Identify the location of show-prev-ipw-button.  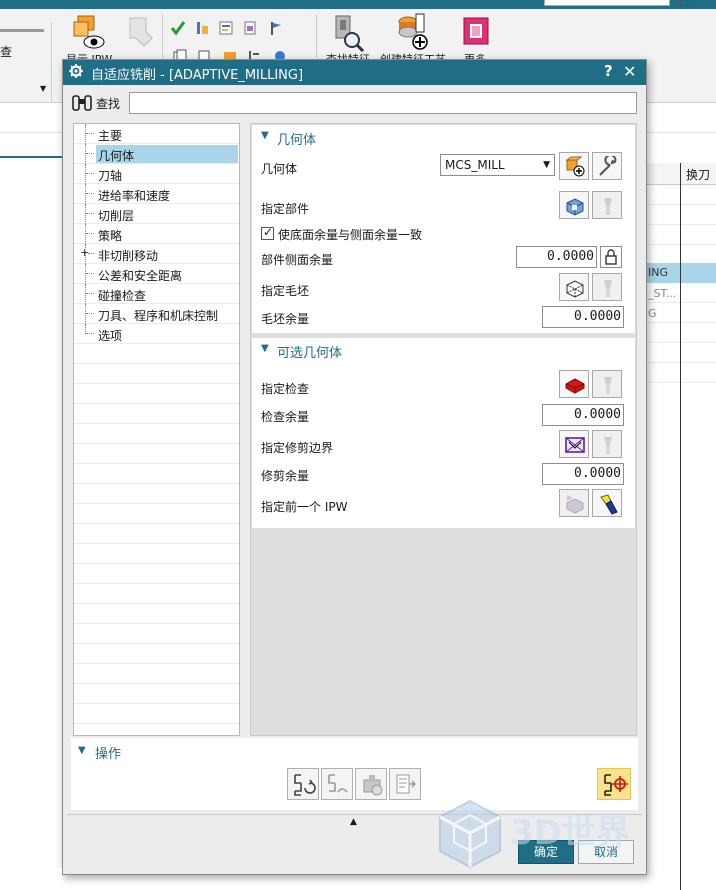
(607, 503).